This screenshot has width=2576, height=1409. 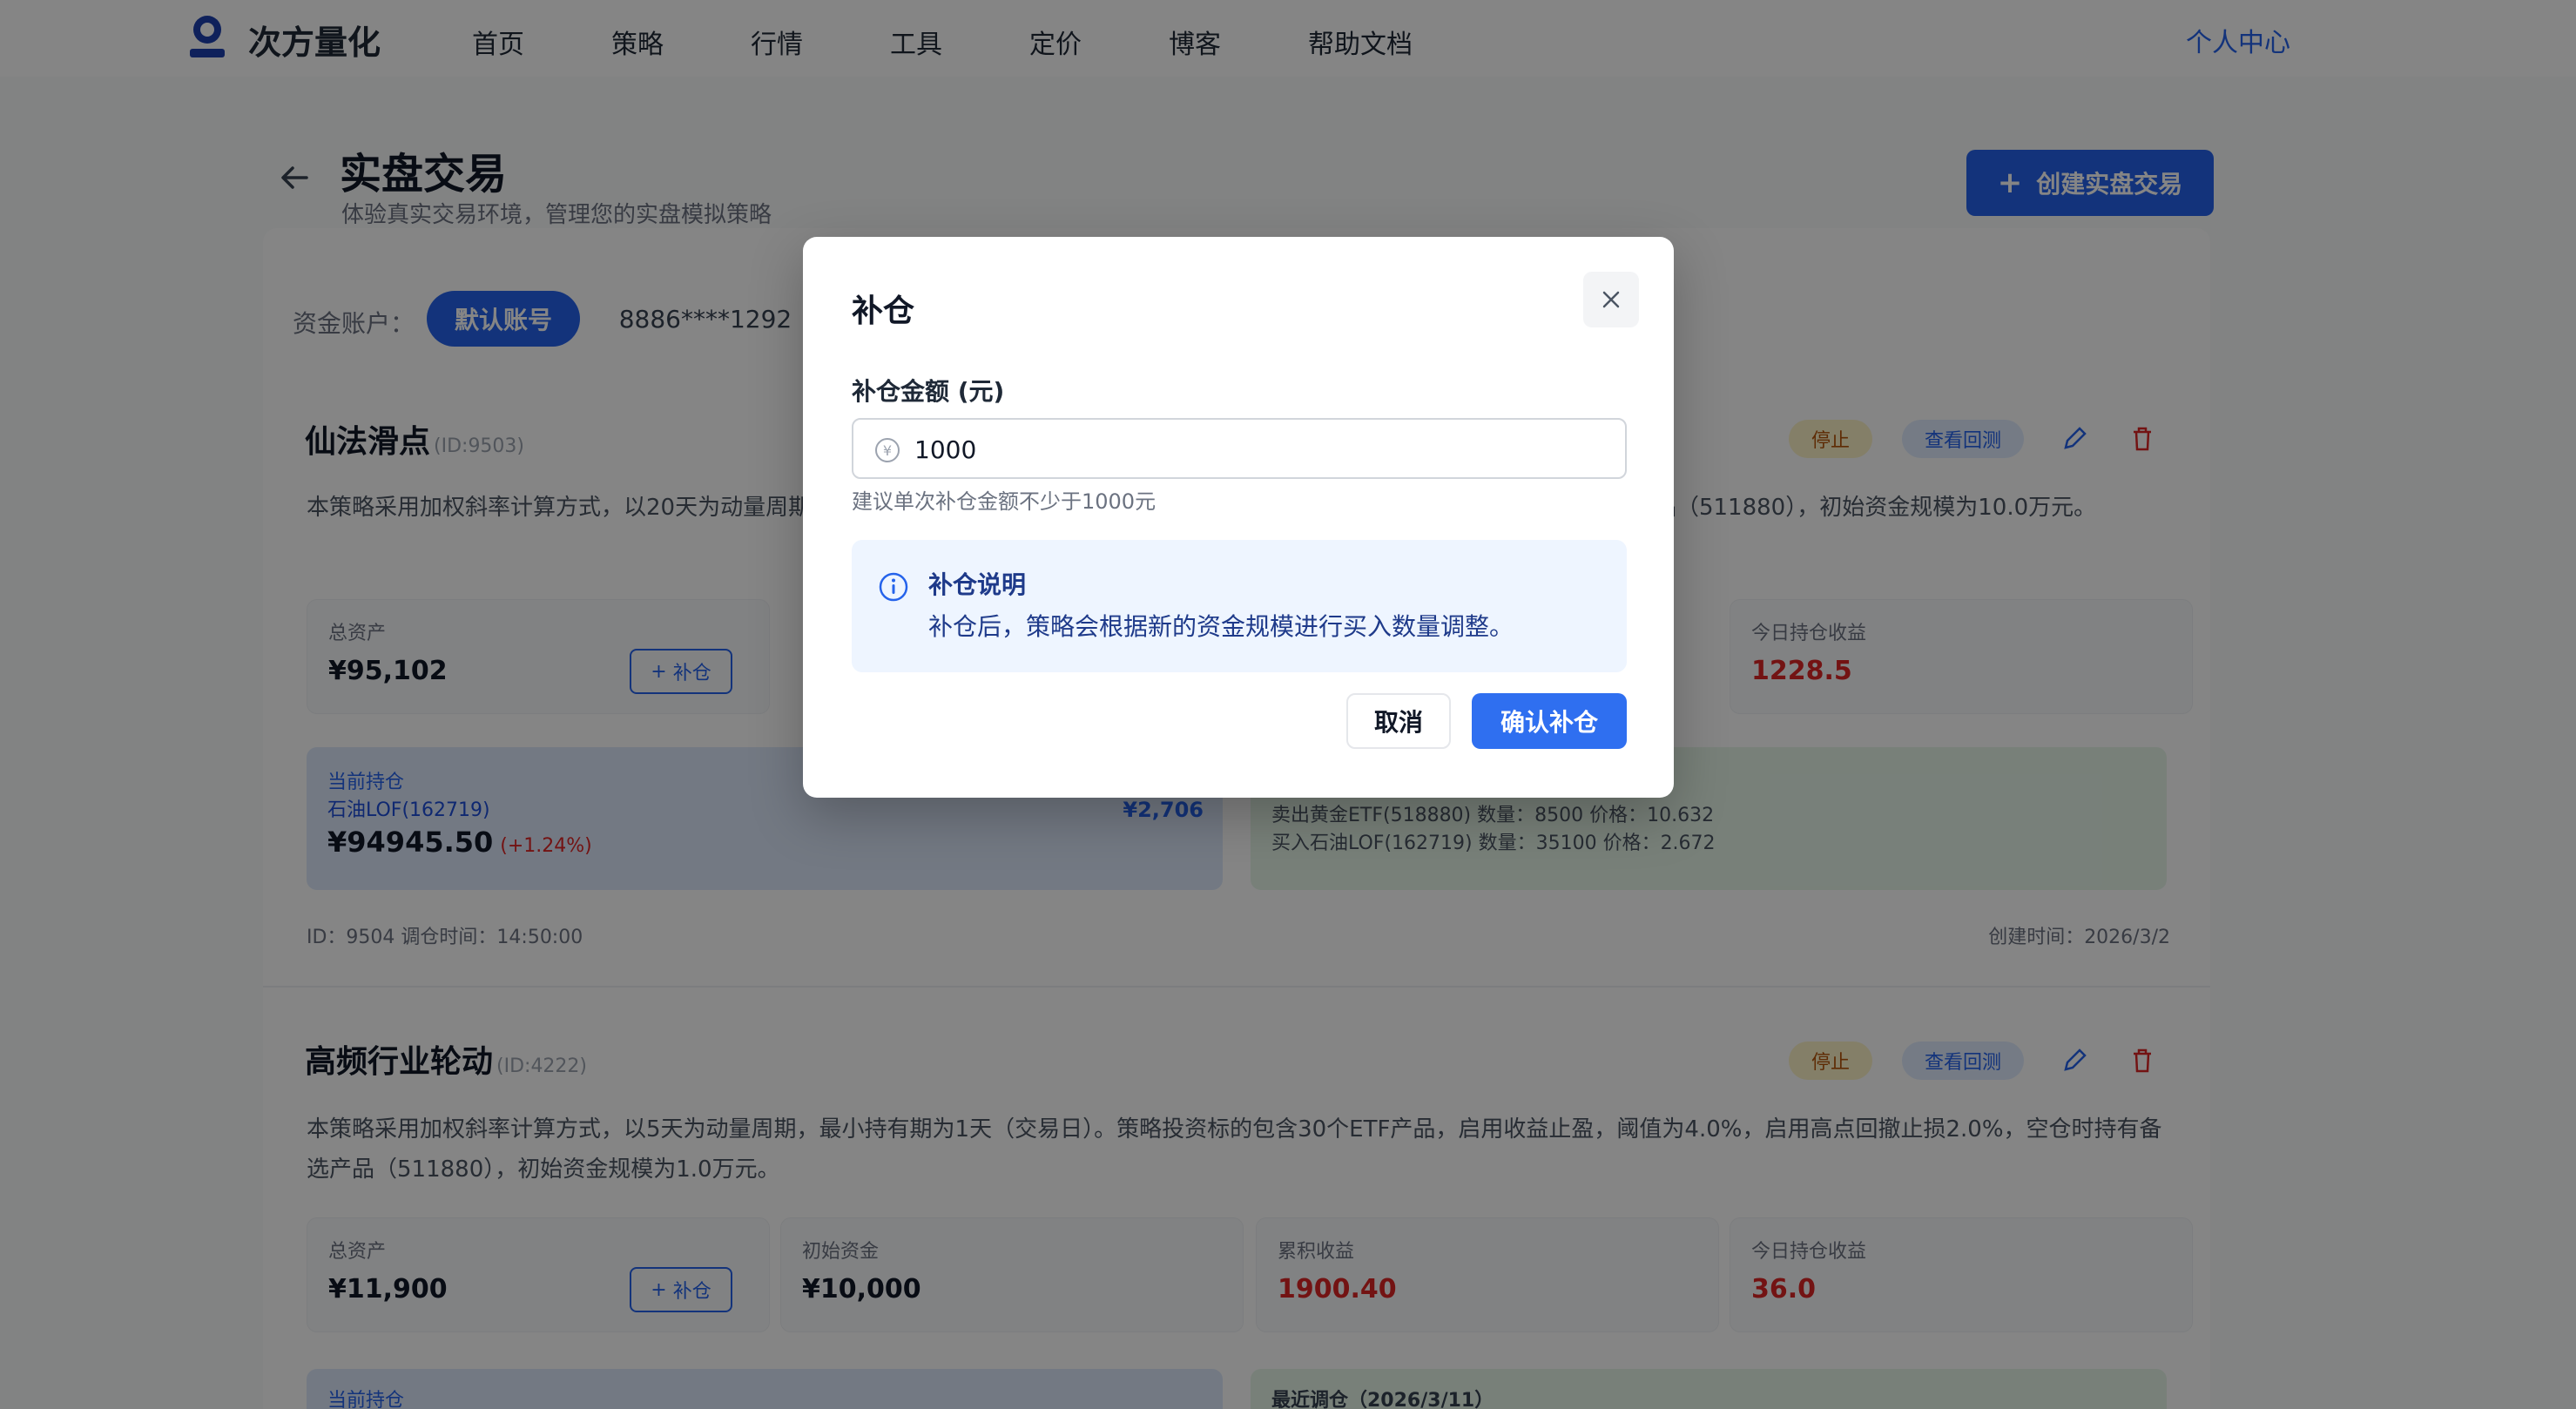 I want to click on amount-field-label: 补仓金额 (元), so click(x=928, y=391).